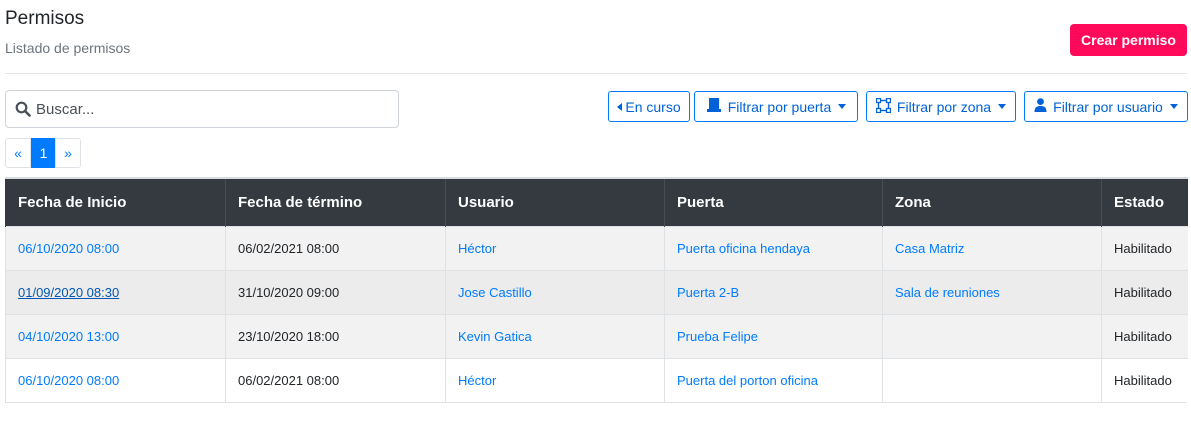 Image resolution: width=1191 pixels, height=425 pixels. What do you see at coordinates (1144, 201) in the screenshot?
I see `column-header-estado: Estado` at bounding box center [1144, 201].